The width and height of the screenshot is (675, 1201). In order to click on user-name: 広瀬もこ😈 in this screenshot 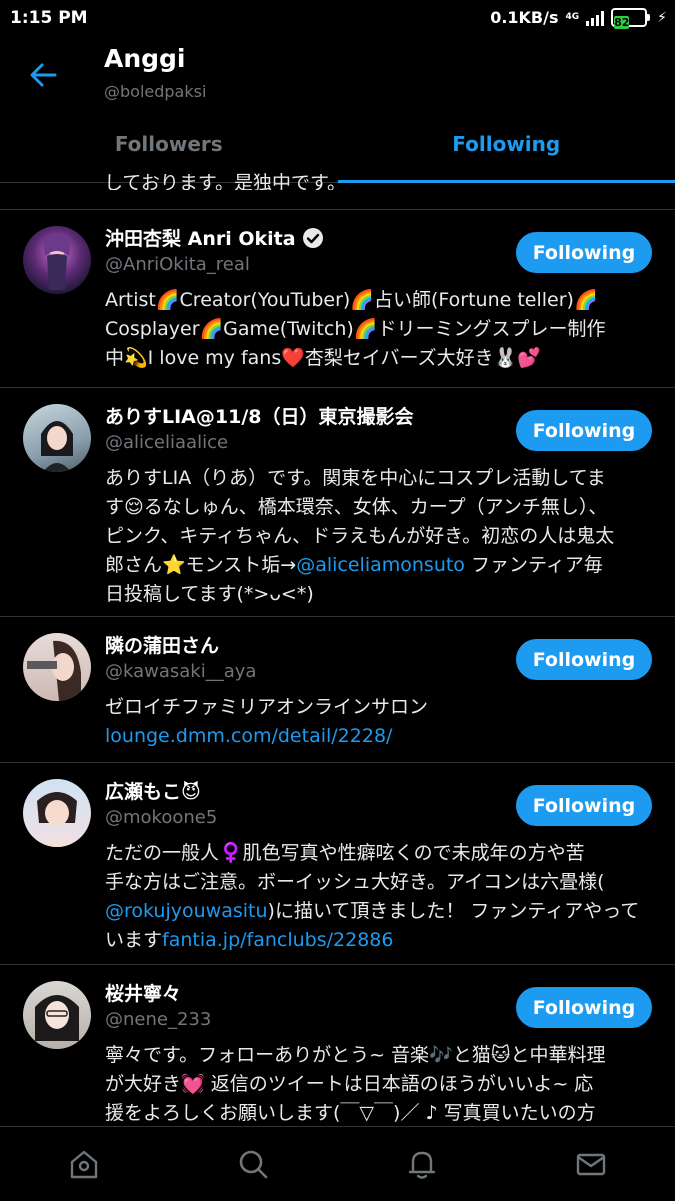, I will do `click(153, 790)`.